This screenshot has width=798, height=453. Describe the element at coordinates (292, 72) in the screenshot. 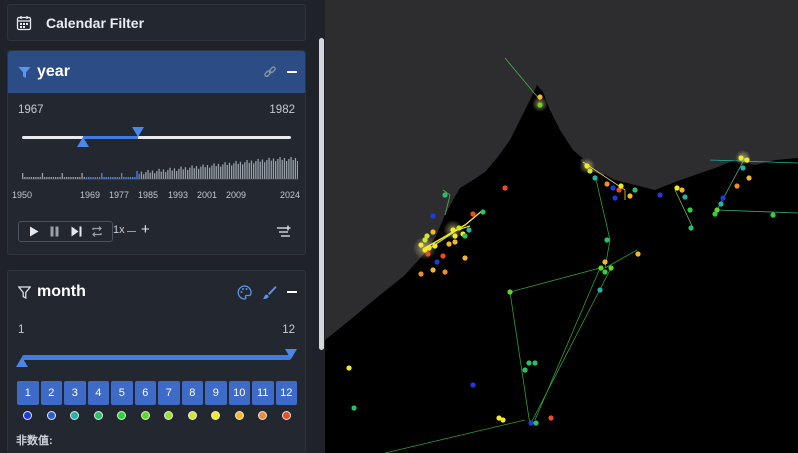

I see `collapse-year-button` at that location.